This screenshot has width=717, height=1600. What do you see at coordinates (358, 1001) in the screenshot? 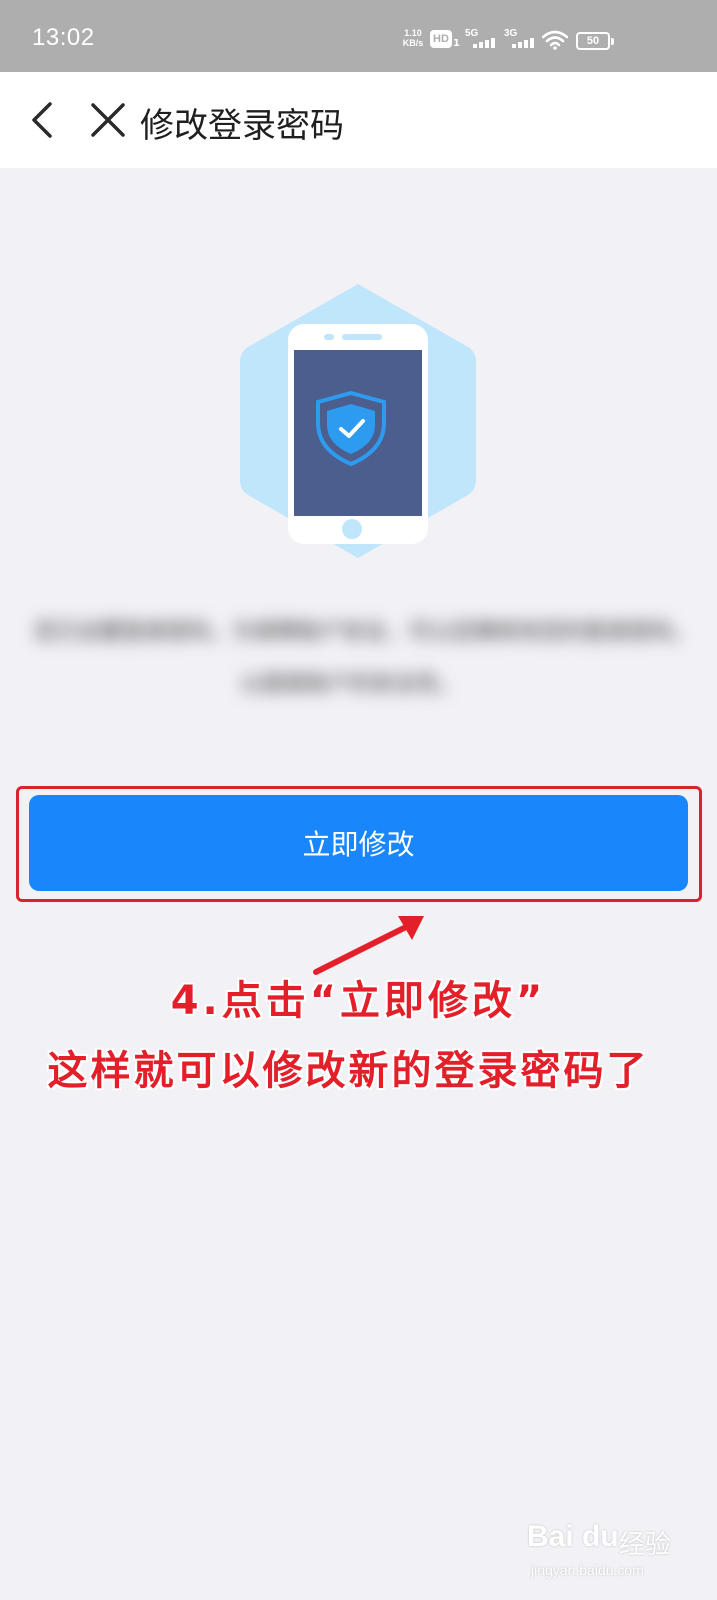
I see `annotation-step-text: 4.点击“立即修改”` at bounding box center [358, 1001].